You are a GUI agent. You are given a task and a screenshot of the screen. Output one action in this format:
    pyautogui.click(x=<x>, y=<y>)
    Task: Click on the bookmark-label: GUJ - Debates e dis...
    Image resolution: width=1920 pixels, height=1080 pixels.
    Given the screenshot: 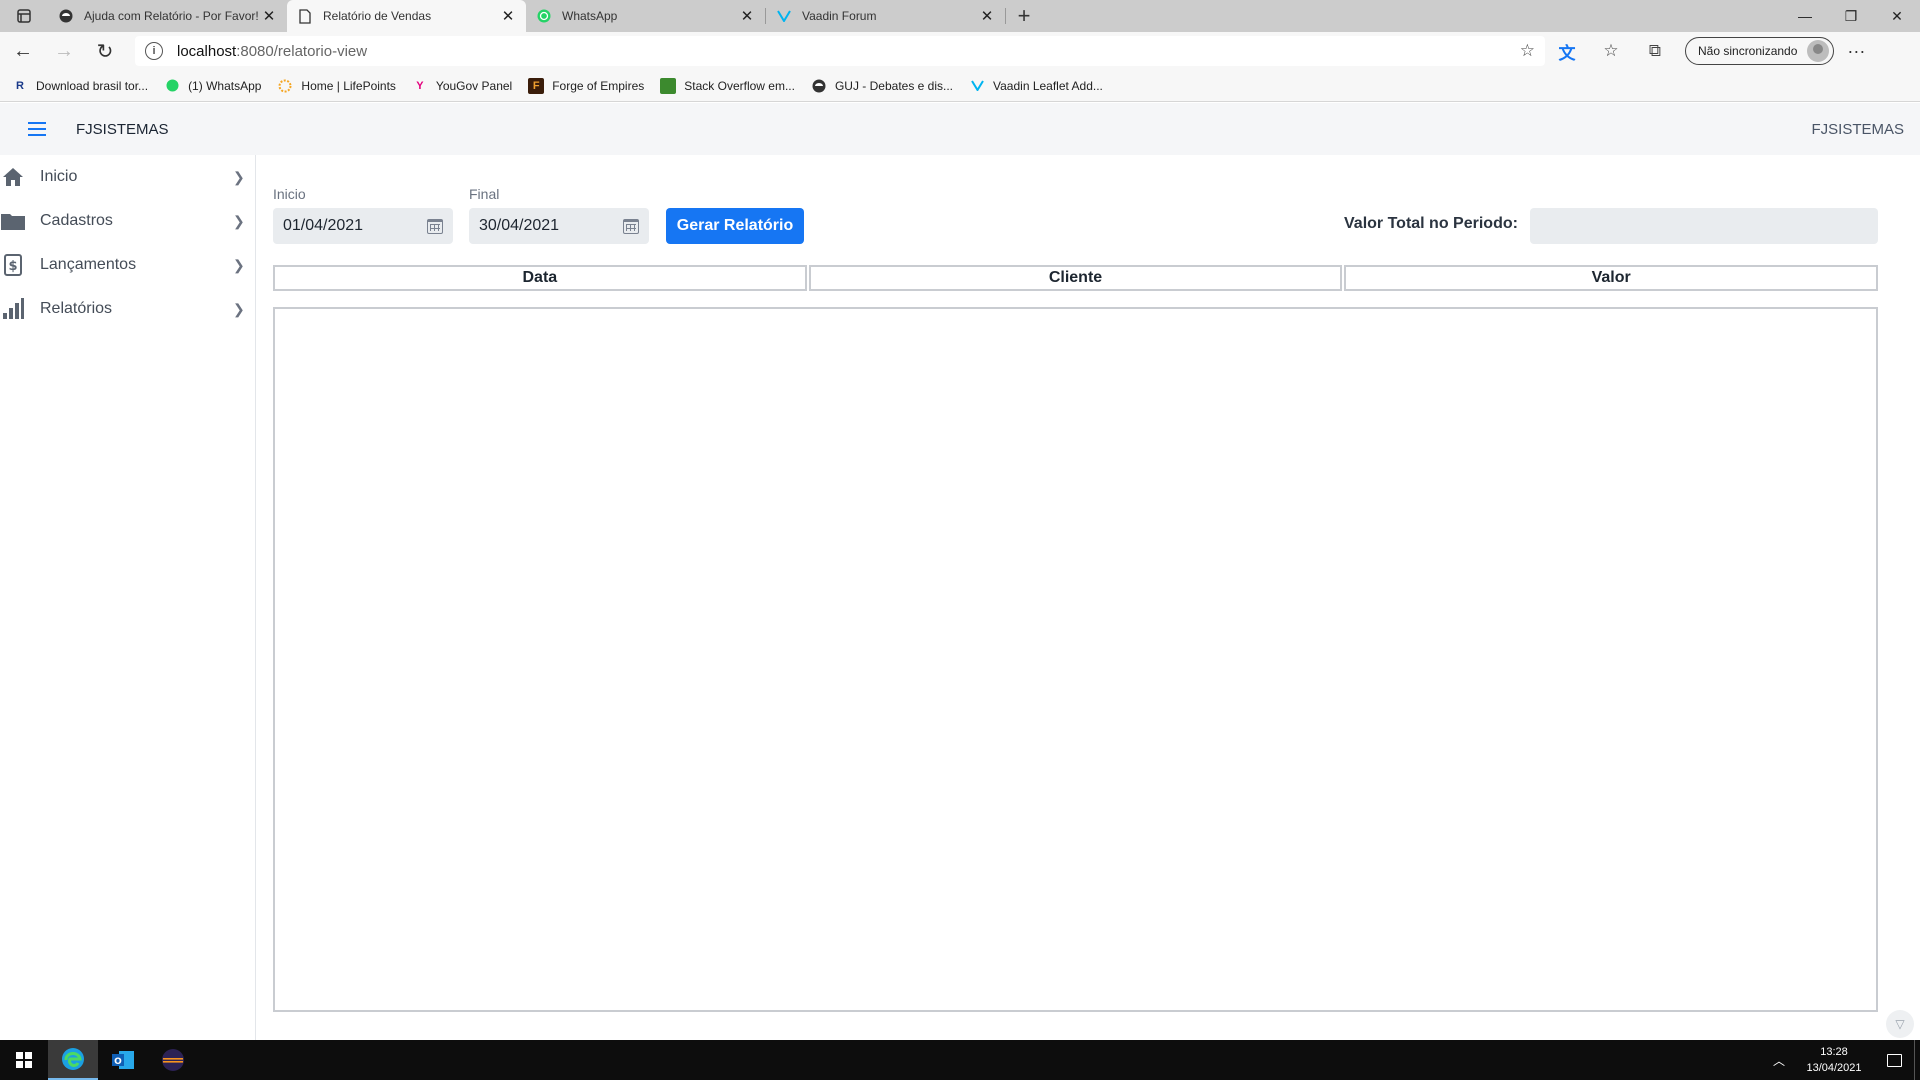 What is the action you would take?
    pyautogui.click(x=894, y=85)
    